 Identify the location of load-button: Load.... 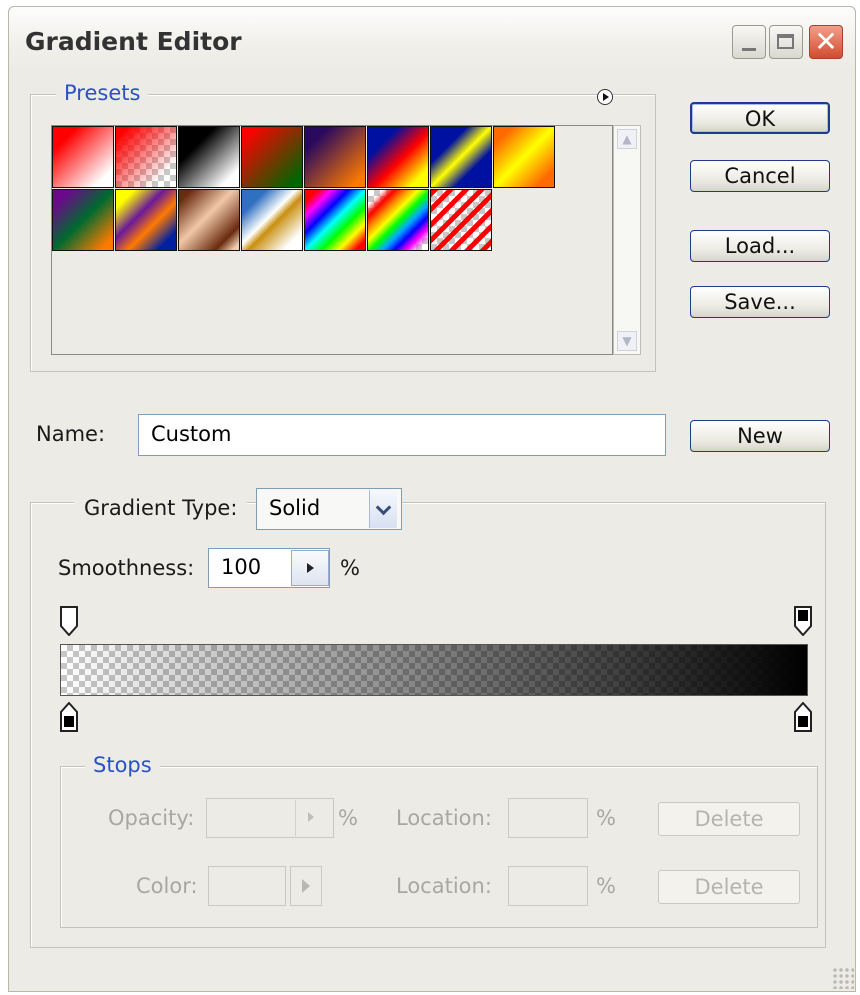
(760, 246).